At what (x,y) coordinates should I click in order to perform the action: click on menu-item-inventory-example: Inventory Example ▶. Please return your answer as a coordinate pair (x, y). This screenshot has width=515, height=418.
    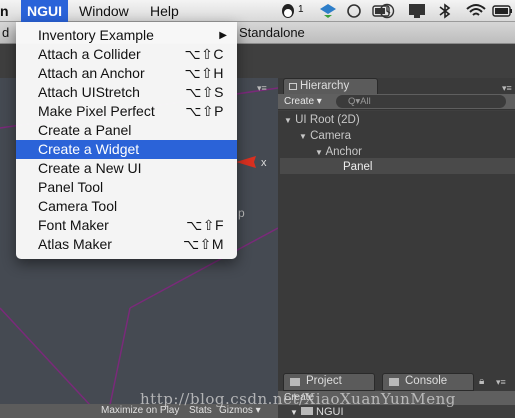
    Looking at the image, I should click on (126, 35).